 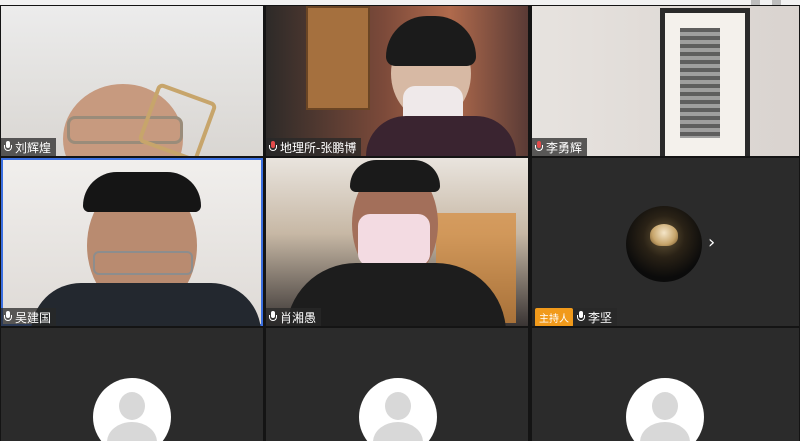 I want to click on name-tag: 肖湘愚, so click(x=294, y=317).